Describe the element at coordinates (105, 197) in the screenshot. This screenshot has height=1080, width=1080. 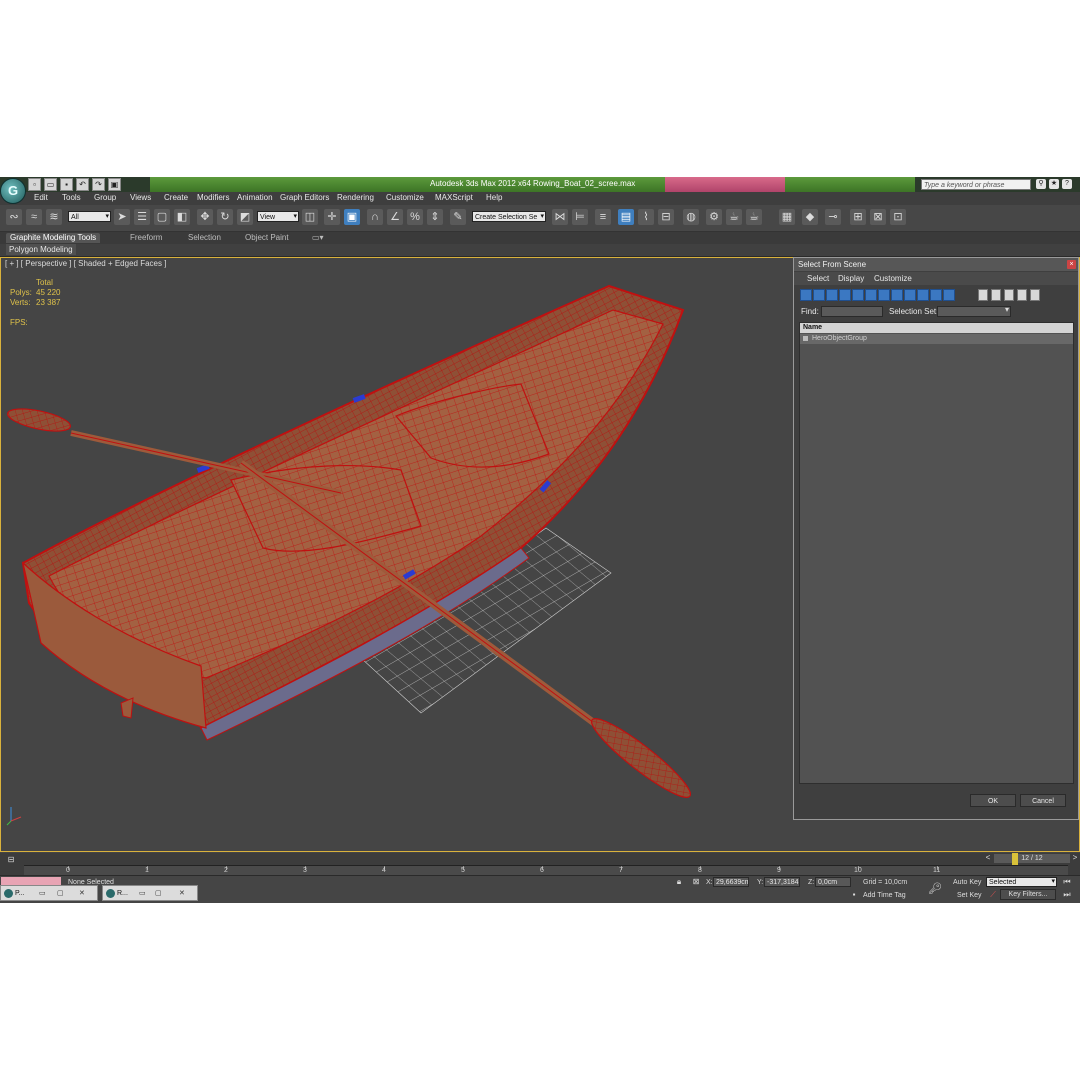
I see `menu-group: Group` at that location.